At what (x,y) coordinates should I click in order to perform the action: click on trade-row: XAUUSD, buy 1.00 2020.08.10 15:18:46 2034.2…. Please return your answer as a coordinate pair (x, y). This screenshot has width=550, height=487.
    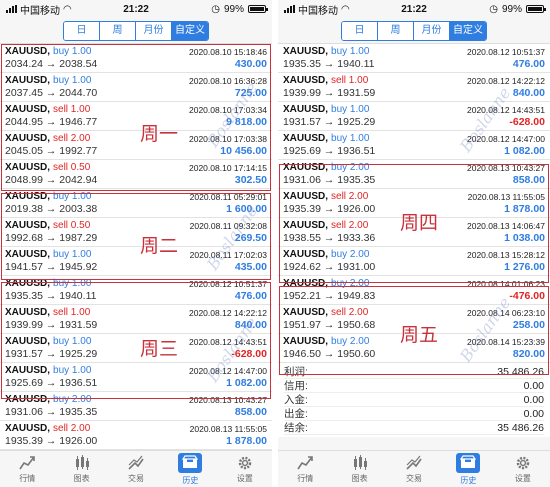
    Looking at the image, I should click on (136, 58).